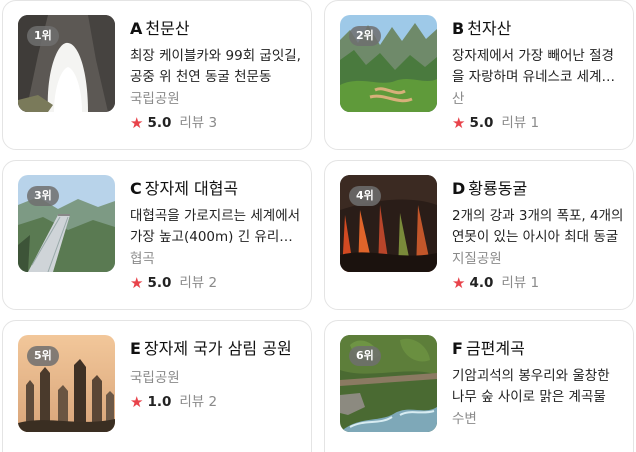 Image resolution: width=636 pixels, height=452 pixels. I want to click on rating-row: ★ 4.0 리뷰 1, so click(538, 283).